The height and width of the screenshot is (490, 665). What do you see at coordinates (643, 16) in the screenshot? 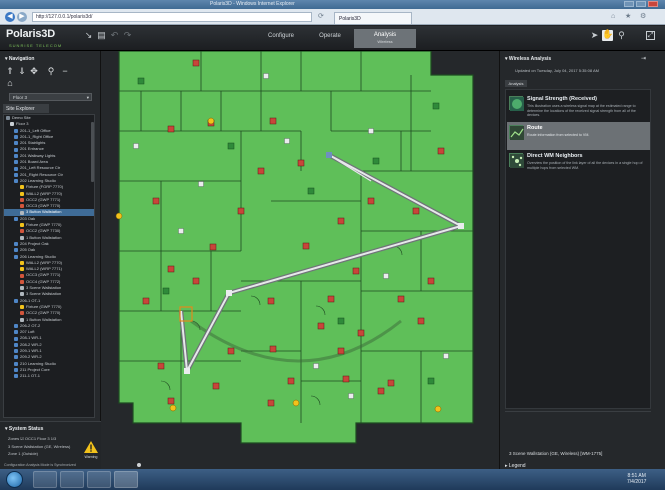
I see `gear-icon: ⚙` at bounding box center [643, 16].